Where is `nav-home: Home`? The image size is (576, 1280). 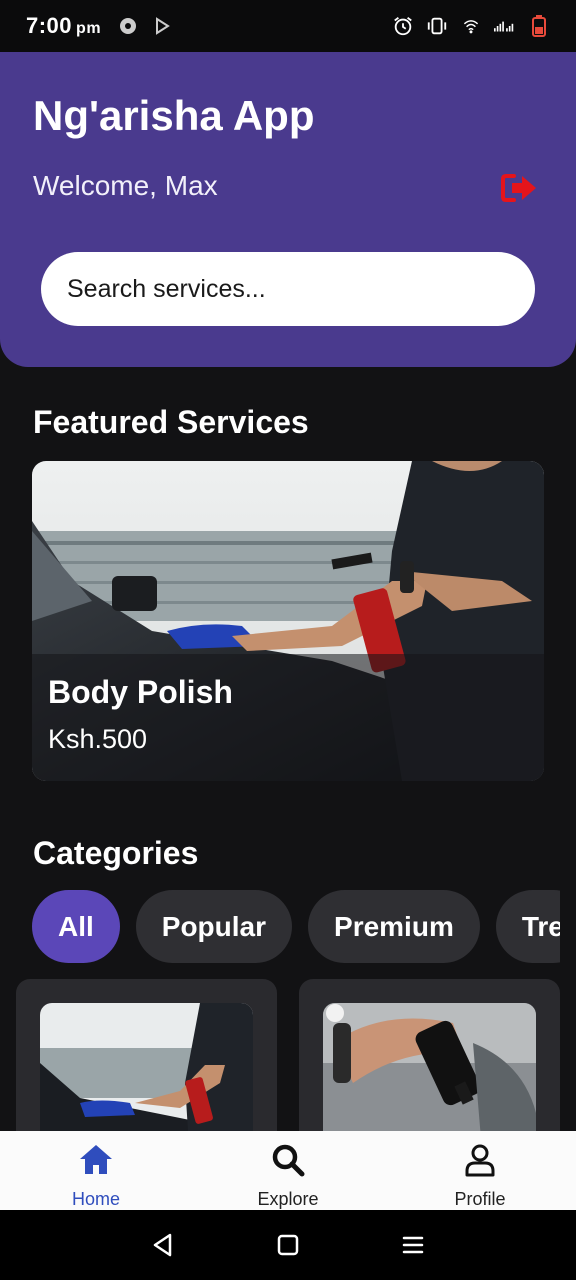
nav-home: Home is located at coordinates (96, 1170).